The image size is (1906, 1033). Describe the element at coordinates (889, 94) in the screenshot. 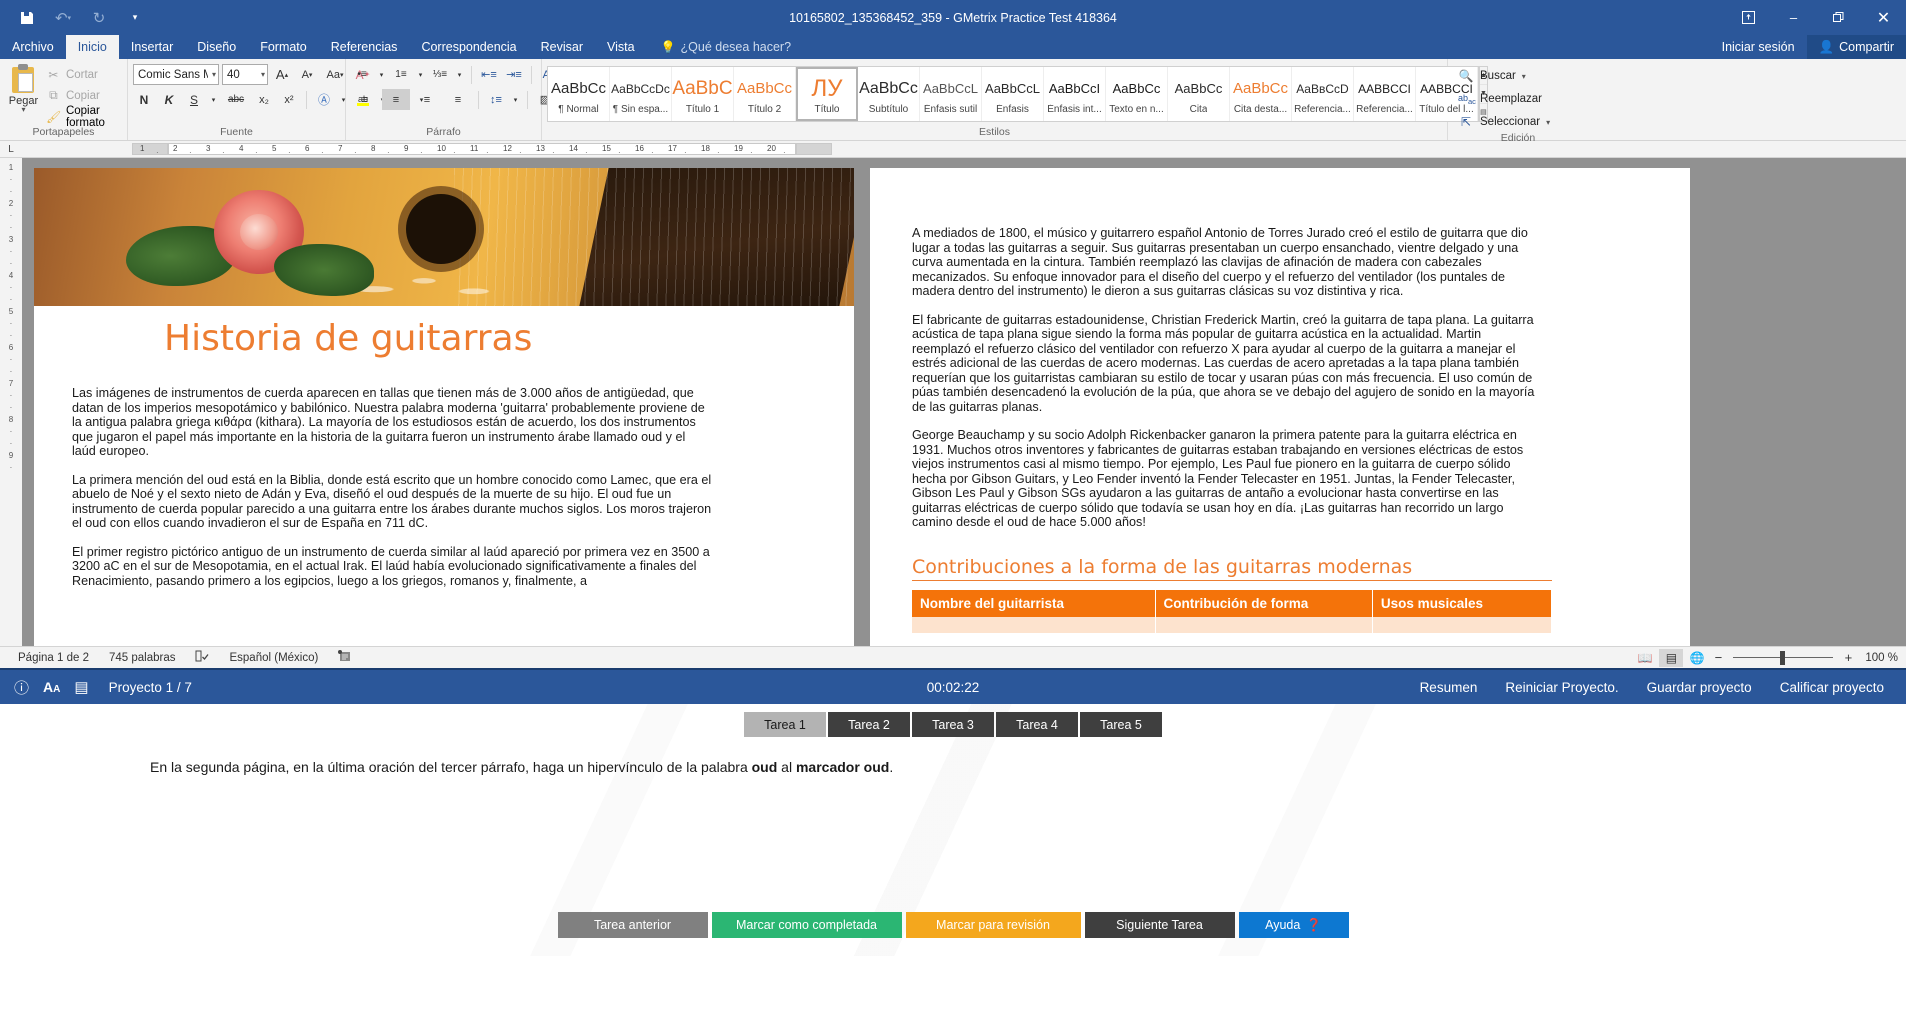

I see `style-item-5: AaBbCс Subtítulo` at that location.